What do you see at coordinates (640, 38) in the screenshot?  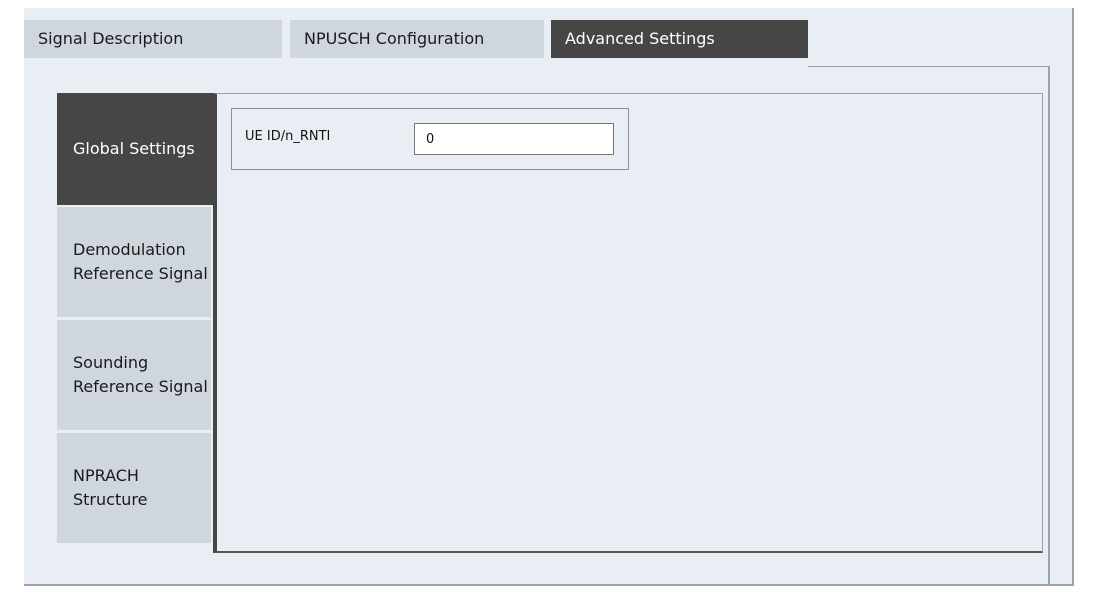 I see `tab-advanced-settings-label: Advanced Settings` at bounding box center [640, 38].